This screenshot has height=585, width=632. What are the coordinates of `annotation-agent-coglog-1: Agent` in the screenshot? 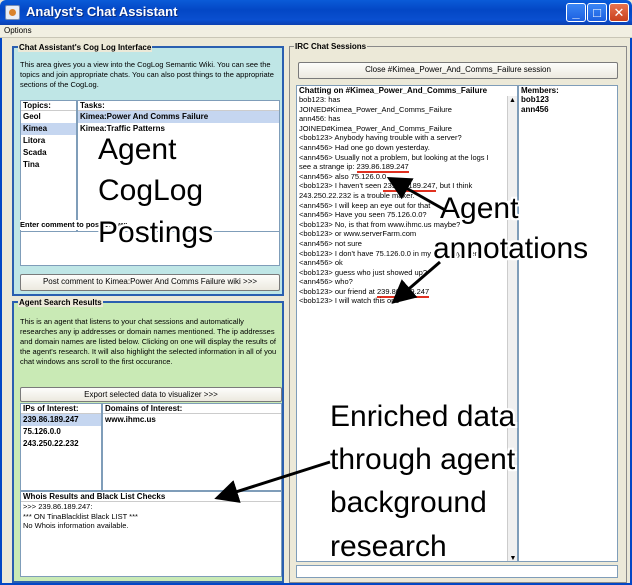 It's located at (137, 149).